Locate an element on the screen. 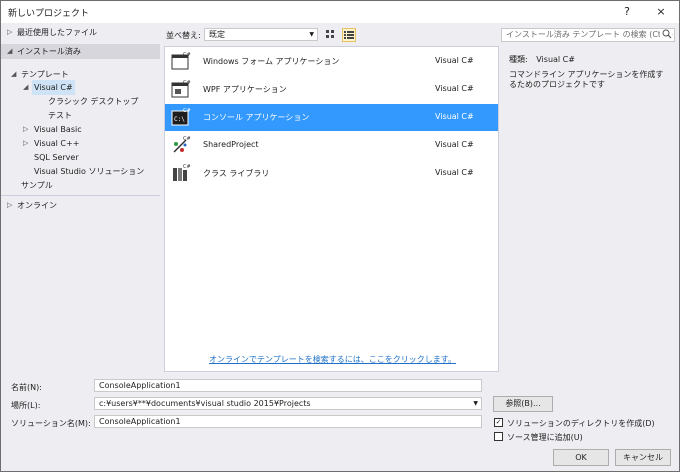  source-control-checkbox is located at coordinates (498, 436).